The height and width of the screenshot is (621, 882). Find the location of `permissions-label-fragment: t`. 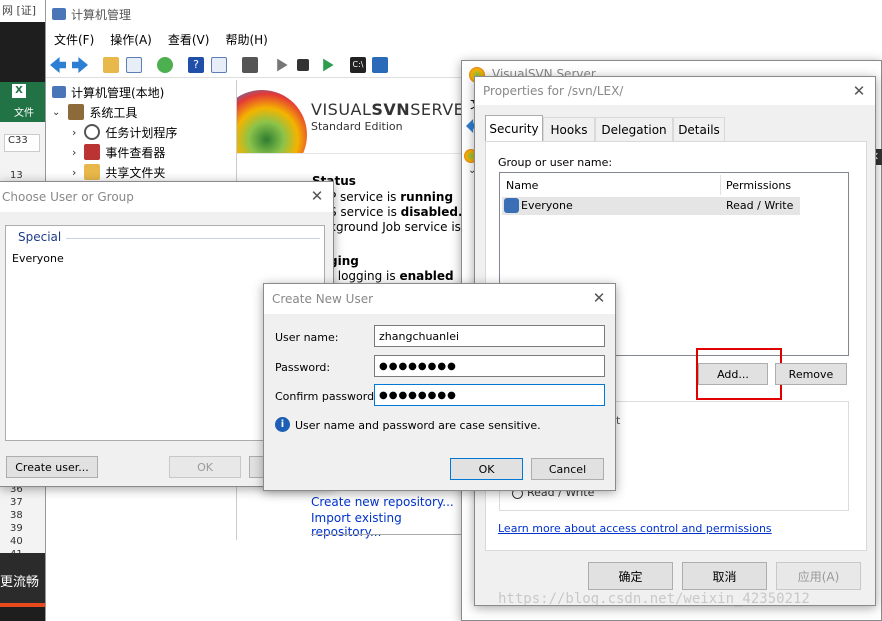

permissions-label-fragment: t is located at coordinates (618, 420).